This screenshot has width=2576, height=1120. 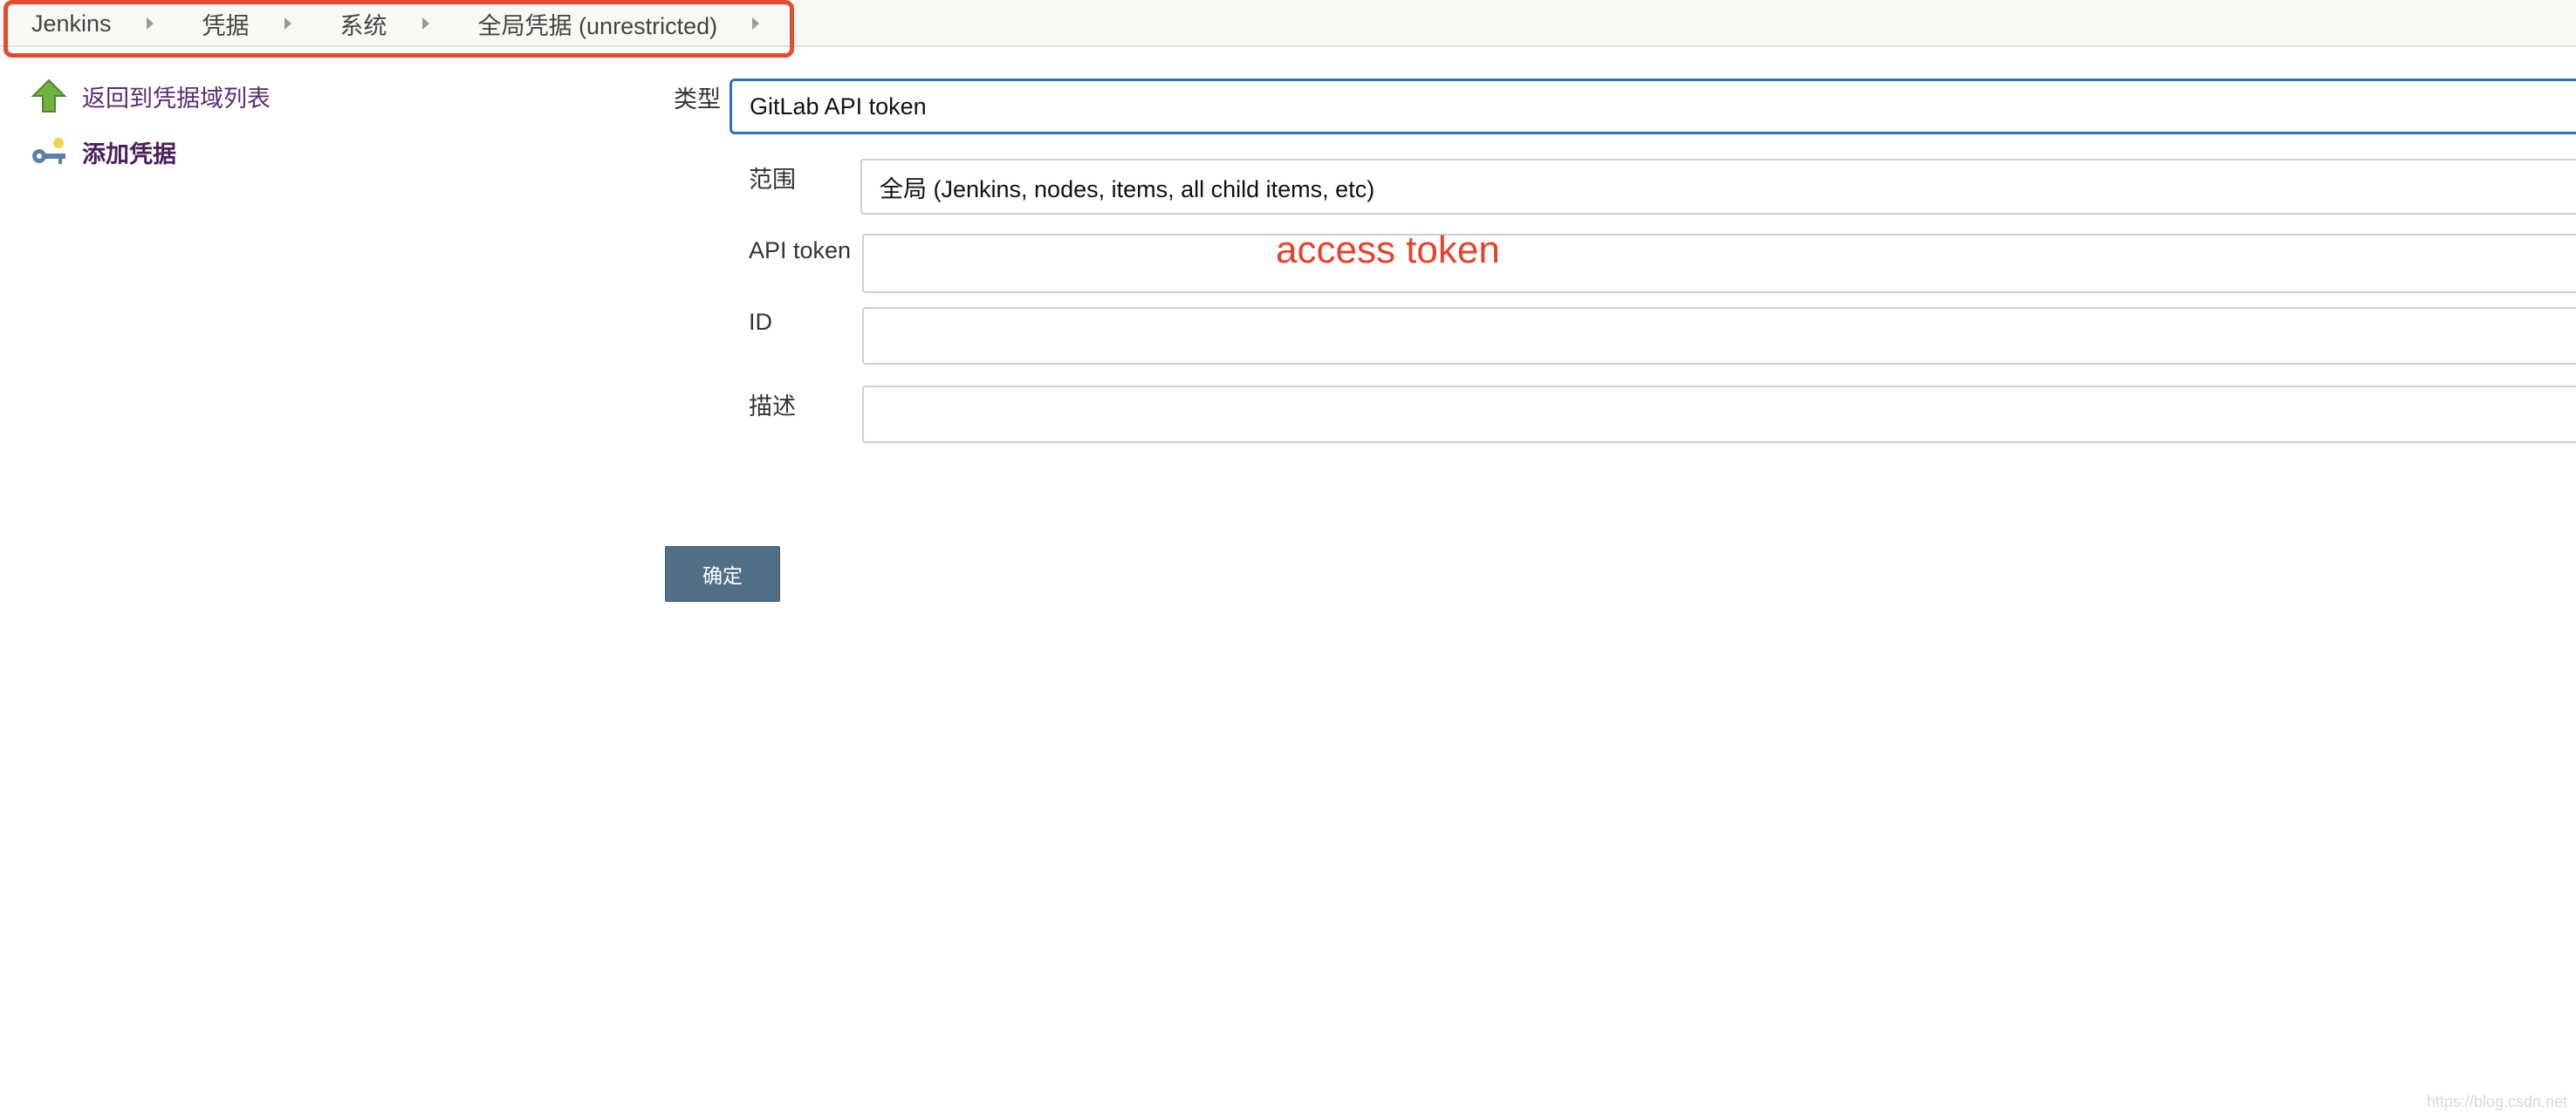 I want to click on access-token-annotation: access token, so click(x=1388, y=250).